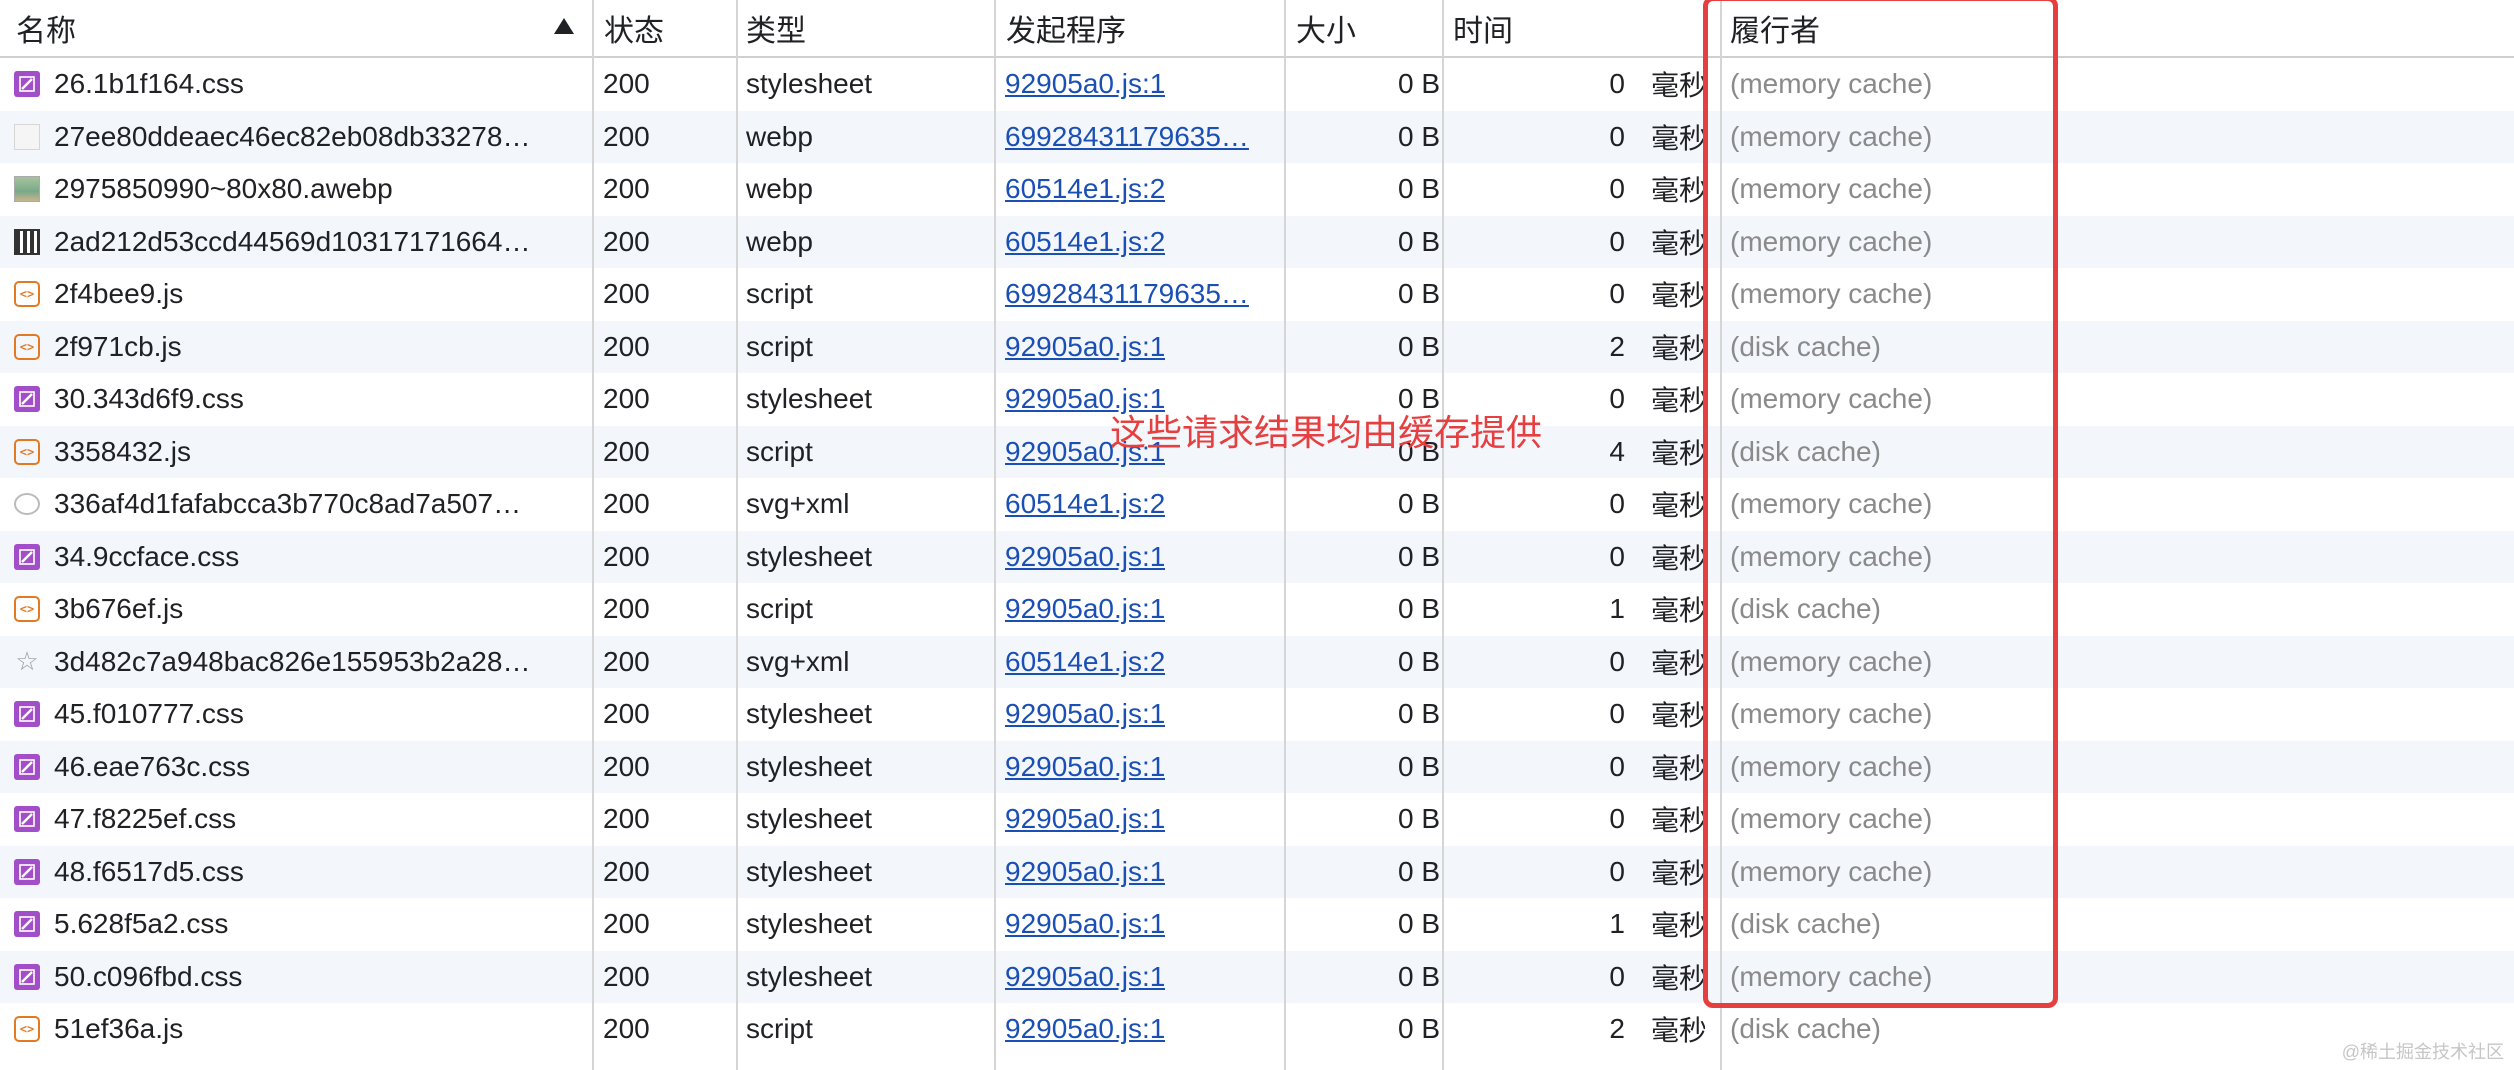 Image resolution: width=2514 pixels, height=1070 pixels. What do you see at coordinates (564, 26) in the screenshot?
I see `sort-ascending-icon` at bounding box center [564, 26].